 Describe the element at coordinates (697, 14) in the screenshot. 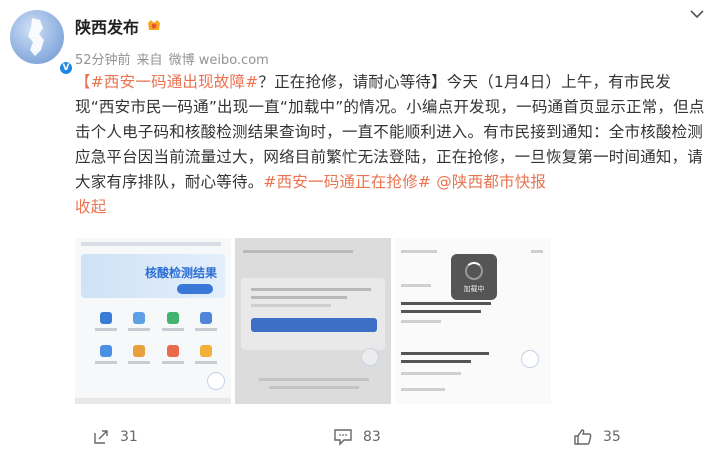

I see `chevron-down-icon` at that location.